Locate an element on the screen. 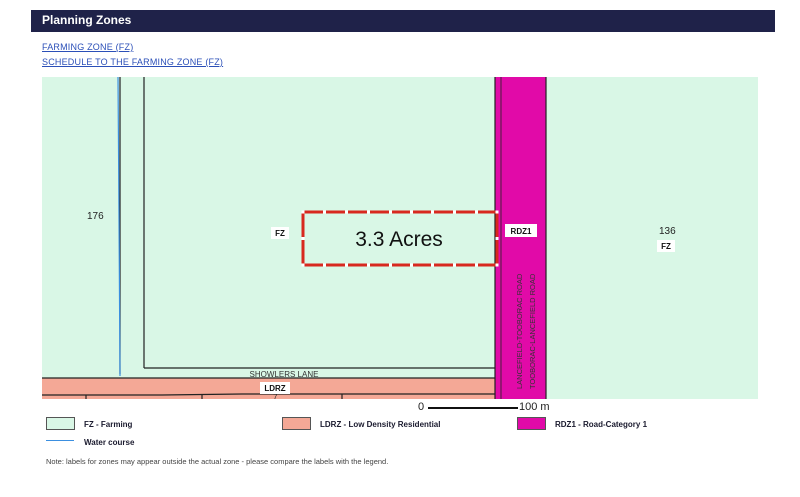 The image size is (800, 497). legend-rdz1-label: RDZ1 - Road-Category 1 is located at coordinates (601, 424).